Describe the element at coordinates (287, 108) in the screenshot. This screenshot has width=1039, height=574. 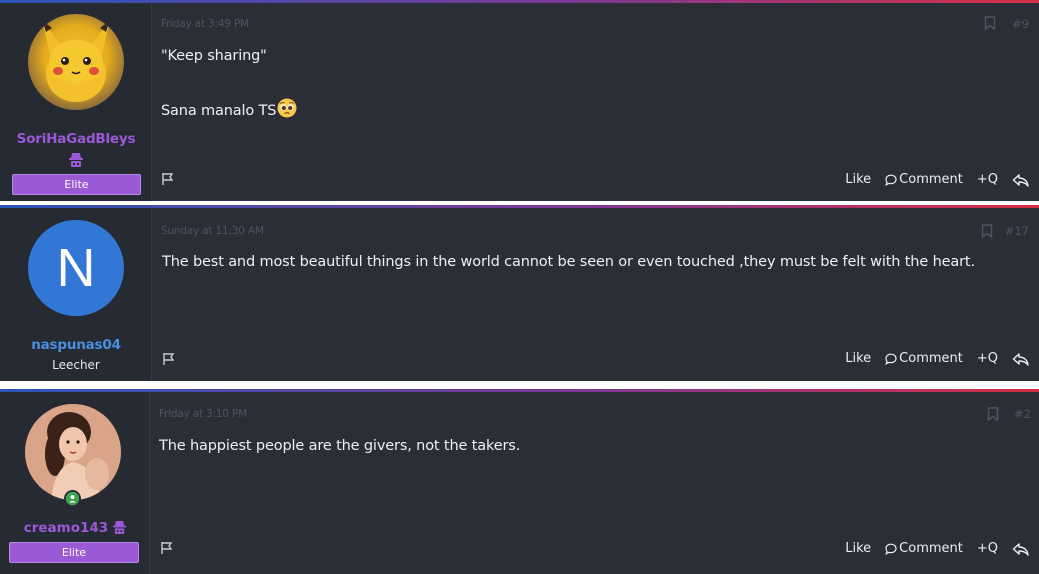
I see `pleading-face-emoji-icon` at that location.